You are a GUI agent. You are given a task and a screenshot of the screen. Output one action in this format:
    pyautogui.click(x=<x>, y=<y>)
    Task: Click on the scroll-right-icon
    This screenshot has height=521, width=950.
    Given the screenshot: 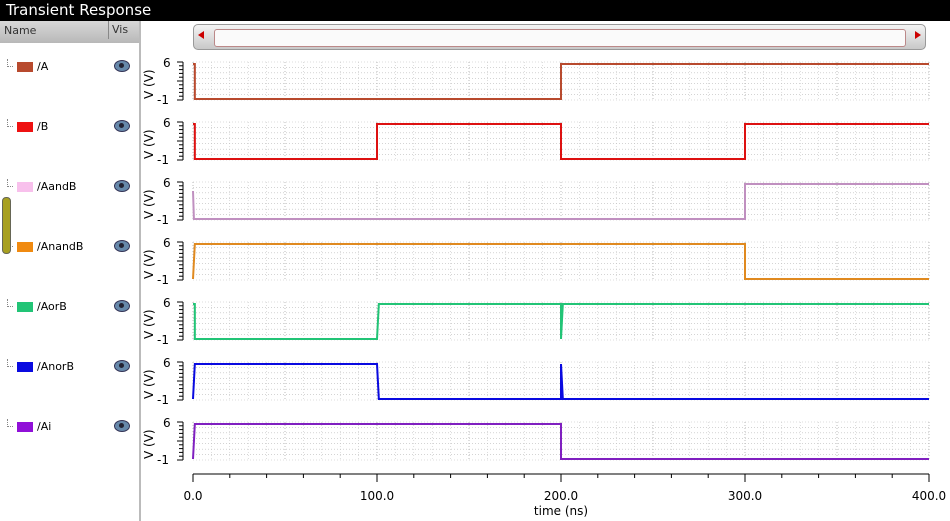 What is the action you would take?
    pyautogui.click(x=918, y=35)
    